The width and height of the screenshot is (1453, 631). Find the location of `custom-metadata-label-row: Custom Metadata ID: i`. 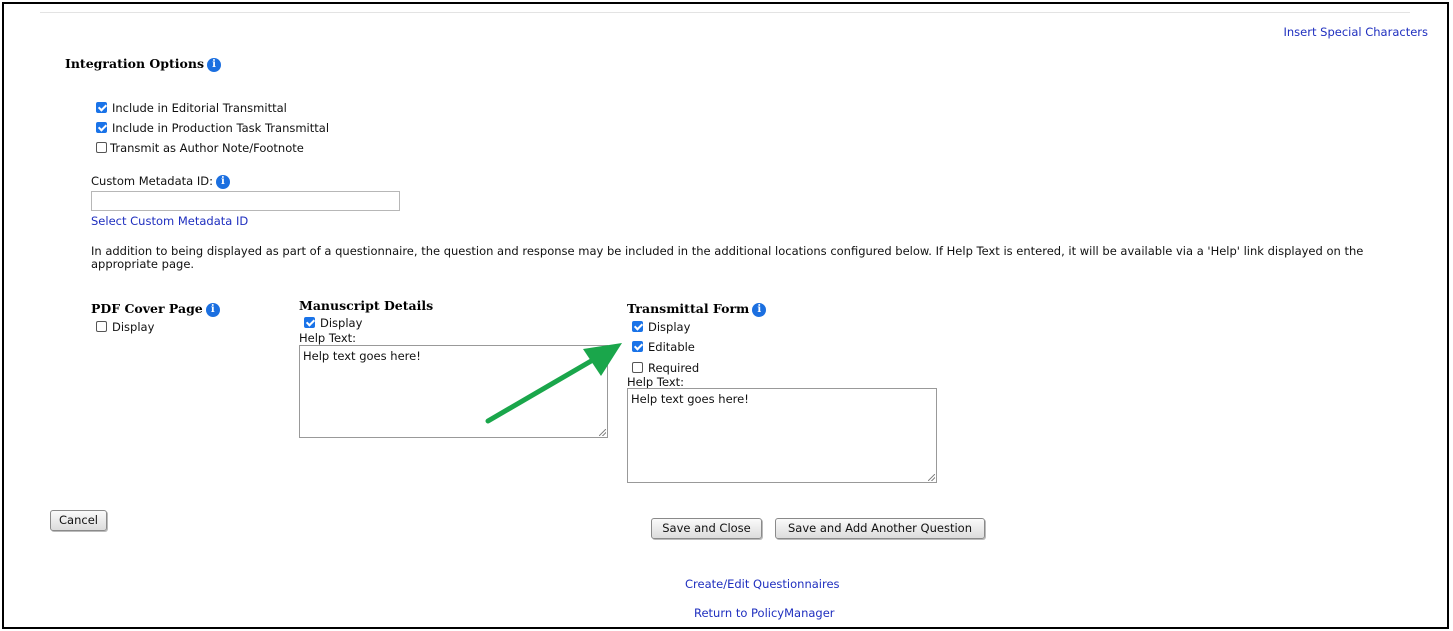

custom-metadata-label-row: Custom Metadata ID: i is located at coordinates (160, 181).